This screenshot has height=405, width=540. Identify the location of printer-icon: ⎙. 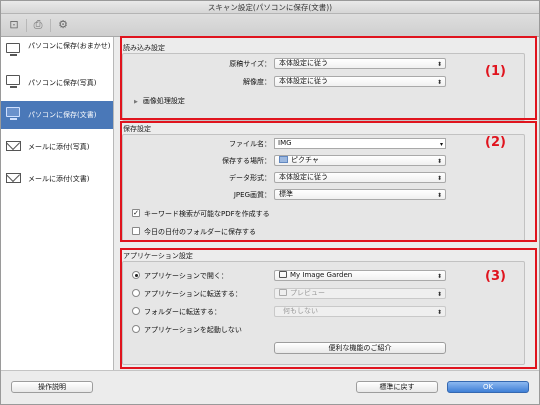
(38, 25).